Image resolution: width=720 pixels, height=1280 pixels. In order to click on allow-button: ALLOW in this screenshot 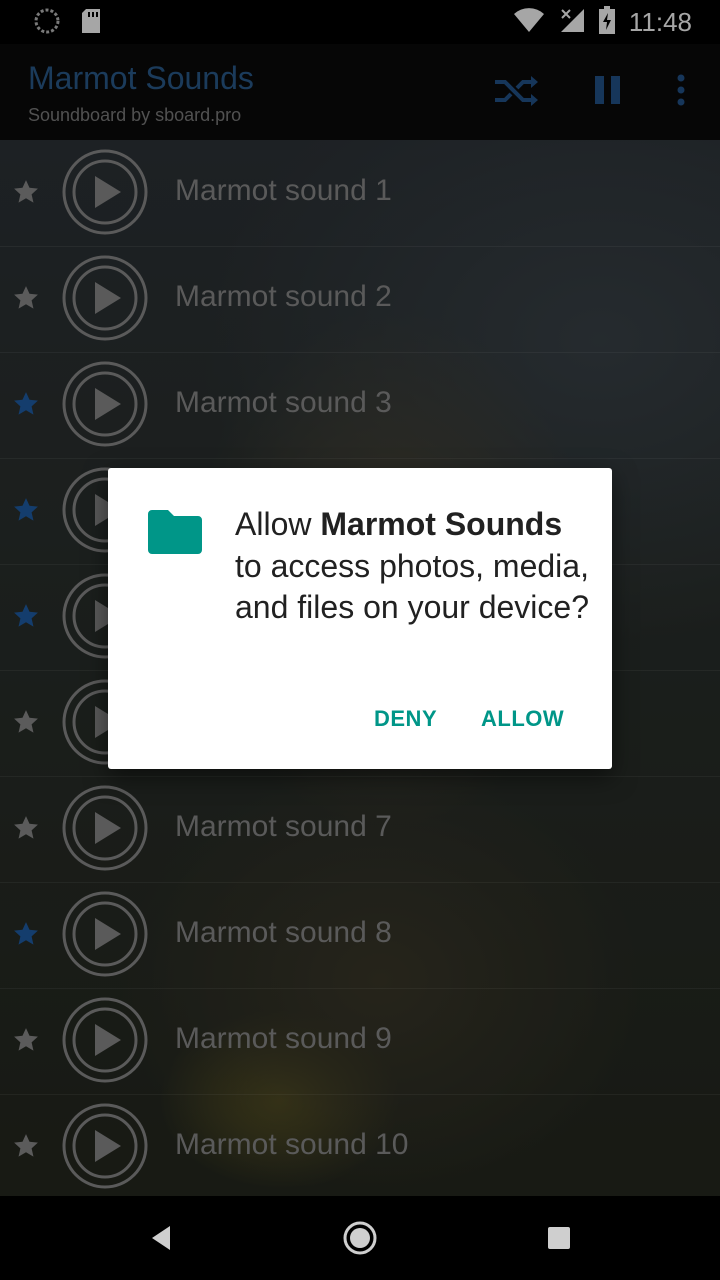, I will do `click(522, 719)`.